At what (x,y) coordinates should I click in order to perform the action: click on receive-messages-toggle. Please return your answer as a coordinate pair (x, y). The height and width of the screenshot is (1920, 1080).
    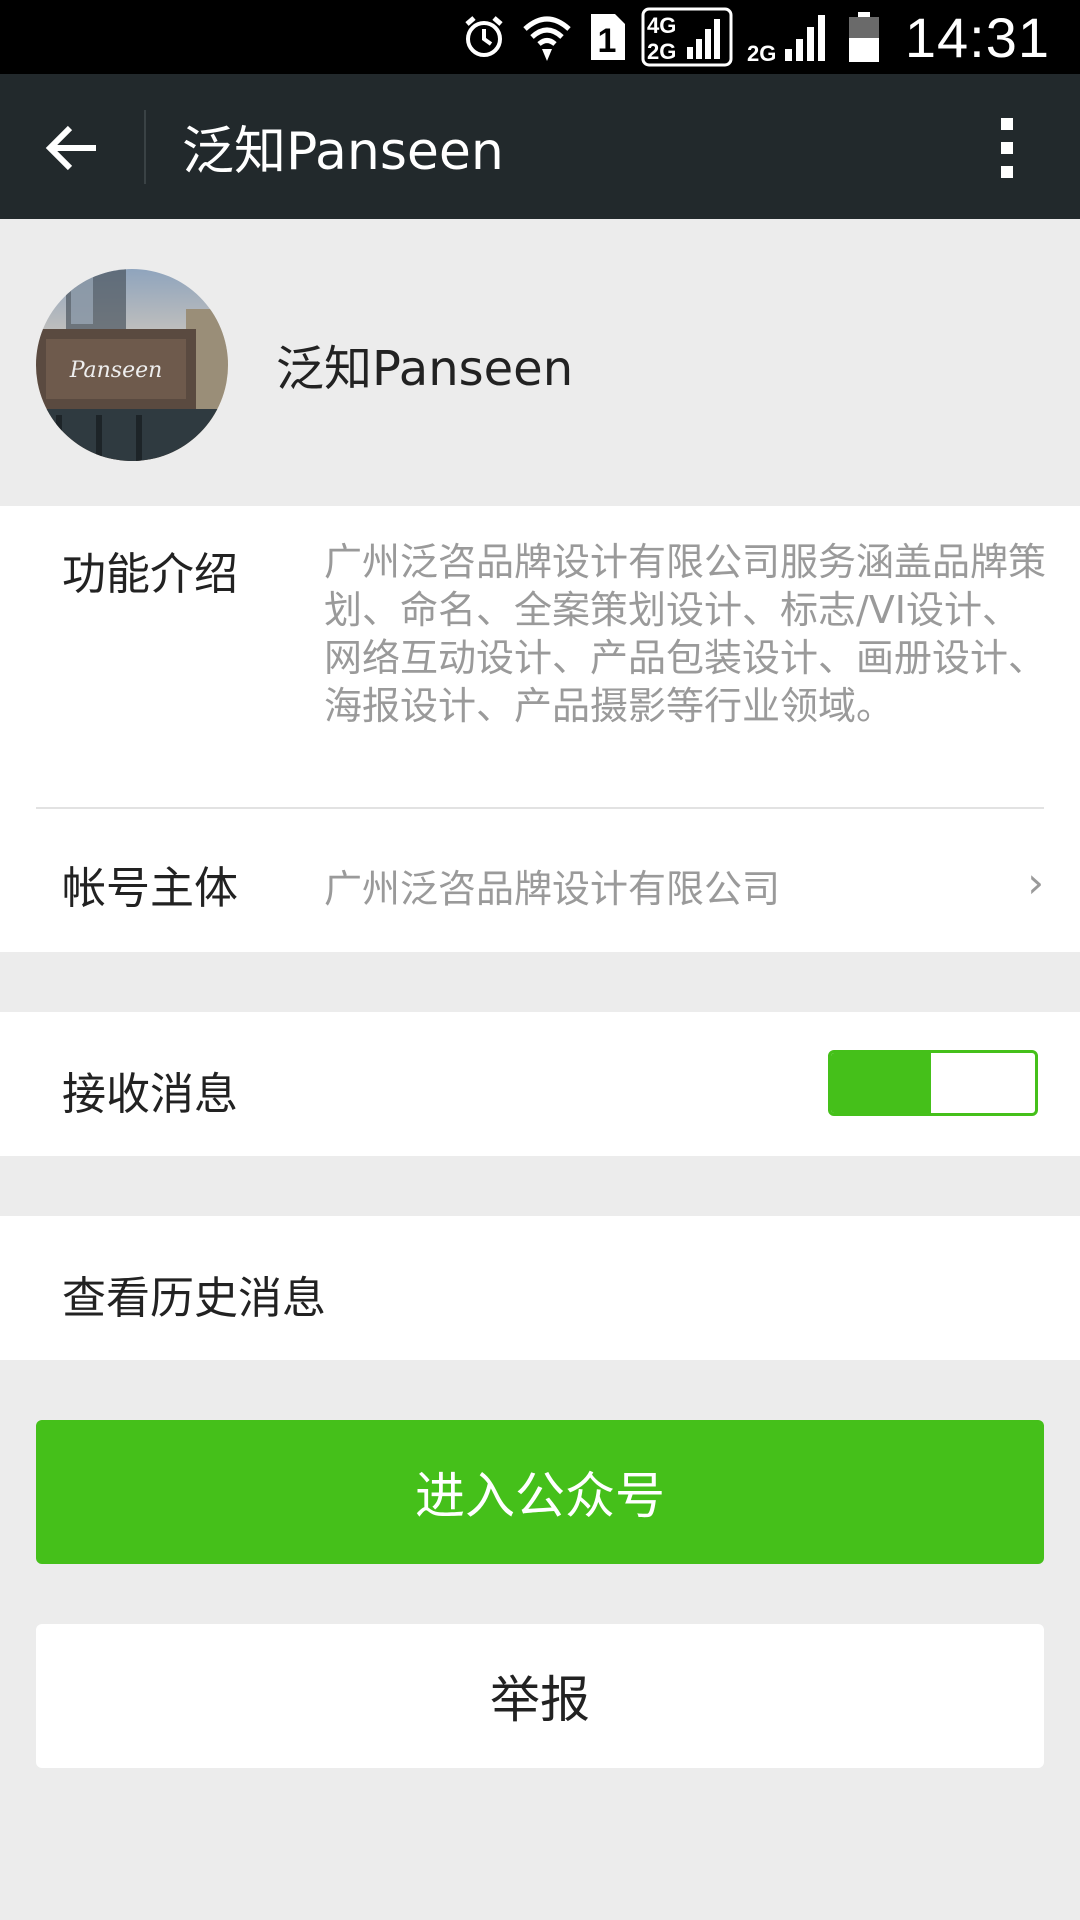
    Looking at the image, I should click on (933, 1083).